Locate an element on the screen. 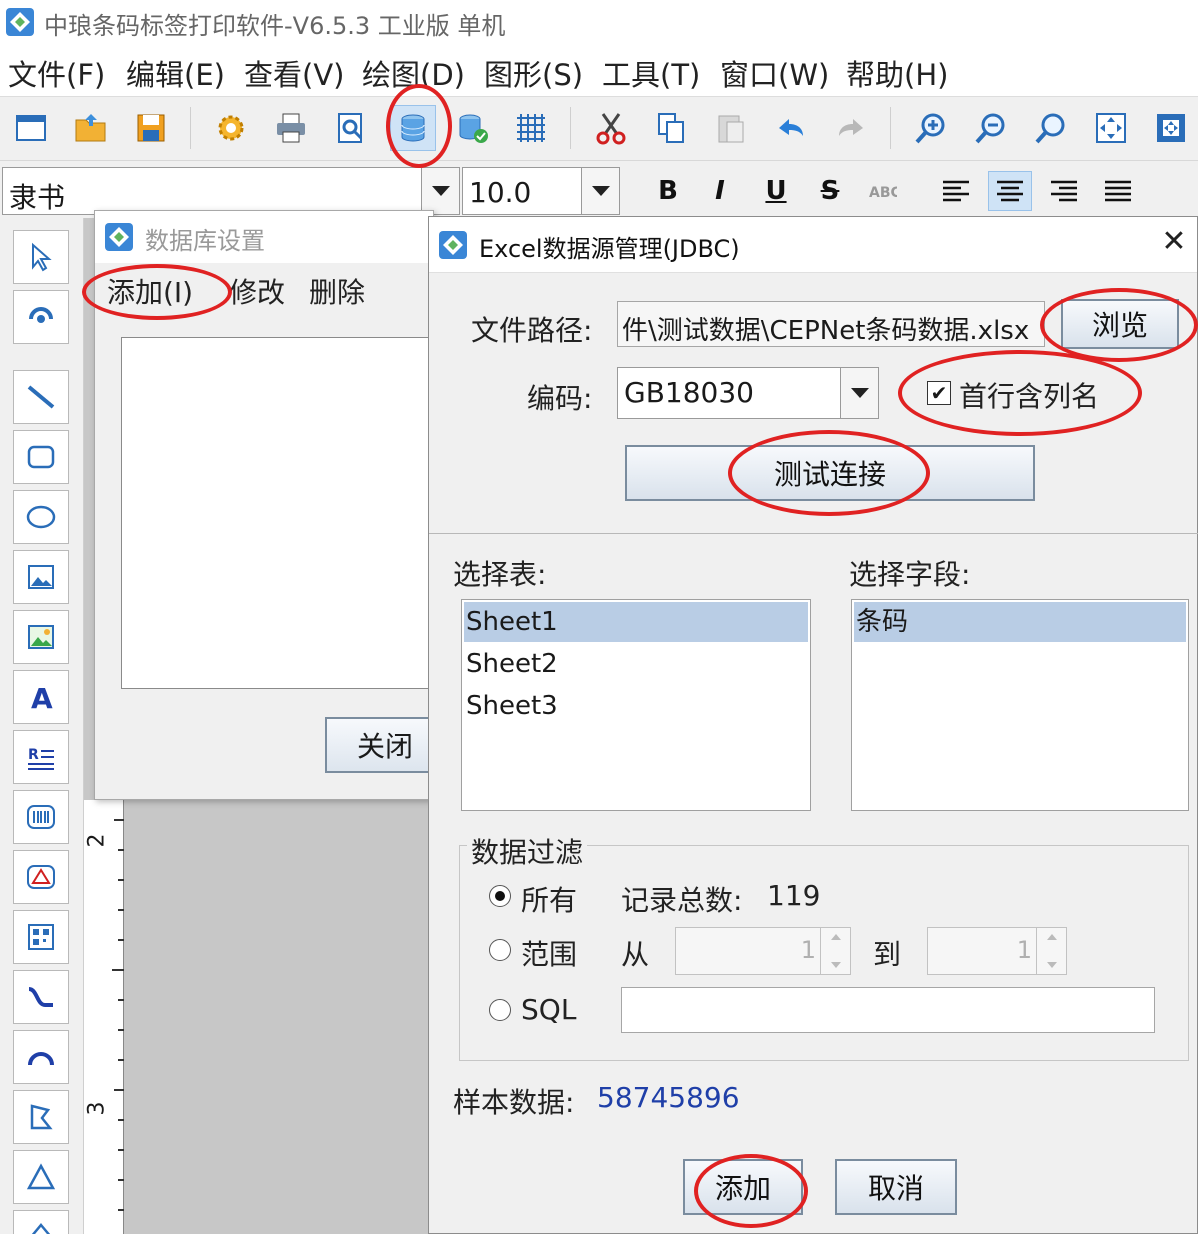 This screenshot has width=1198, height=1234. underline-button: U is located at coordinates (776, 191).